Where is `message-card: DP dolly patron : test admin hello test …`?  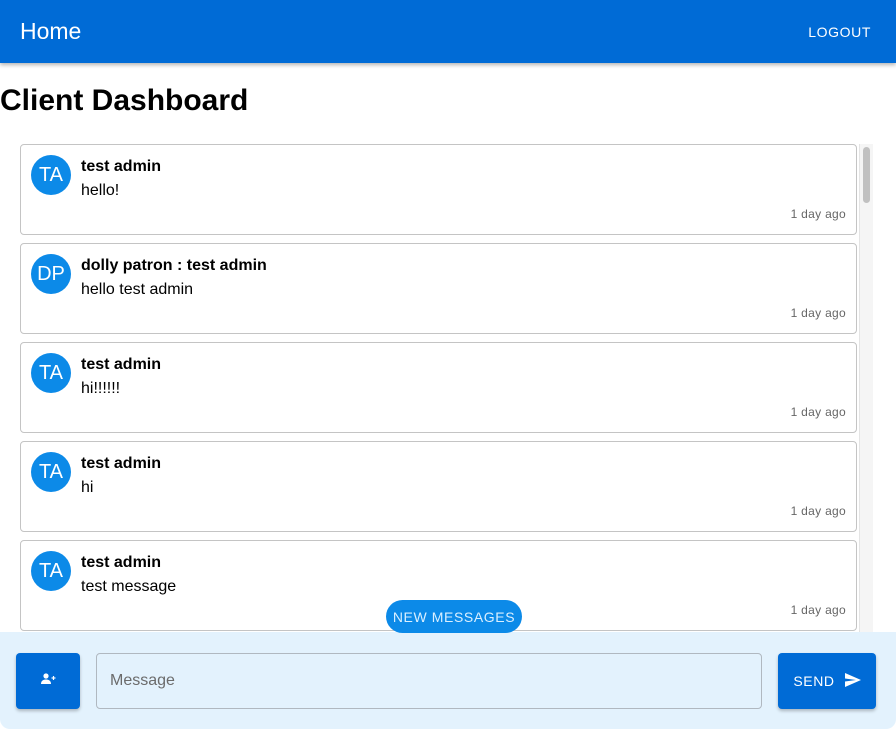
message-card: DP dolly patron : test admin hello test … is located at coordinates (438, 288).